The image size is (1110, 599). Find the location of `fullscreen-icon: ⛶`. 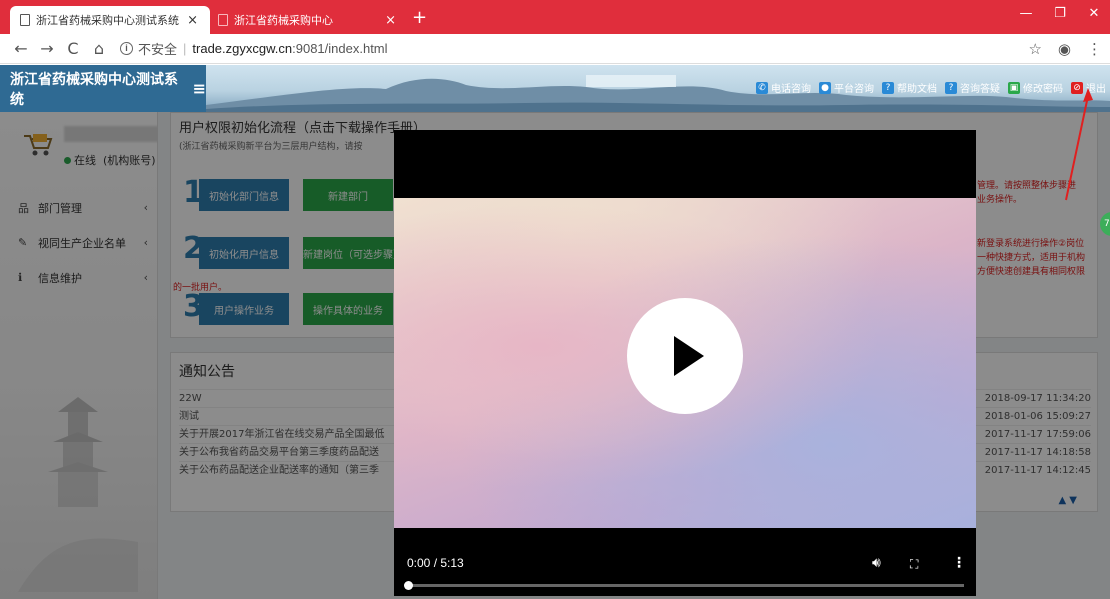

fullscreen-icon: ⛶ is located at coordinates (914, 564).